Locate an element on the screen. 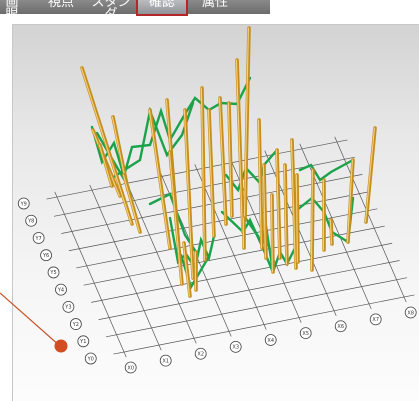 Image resolution: width=419 pixels, height=401 pixels. axis-bubble-y: Y9 is located at coordinates (23, 203).